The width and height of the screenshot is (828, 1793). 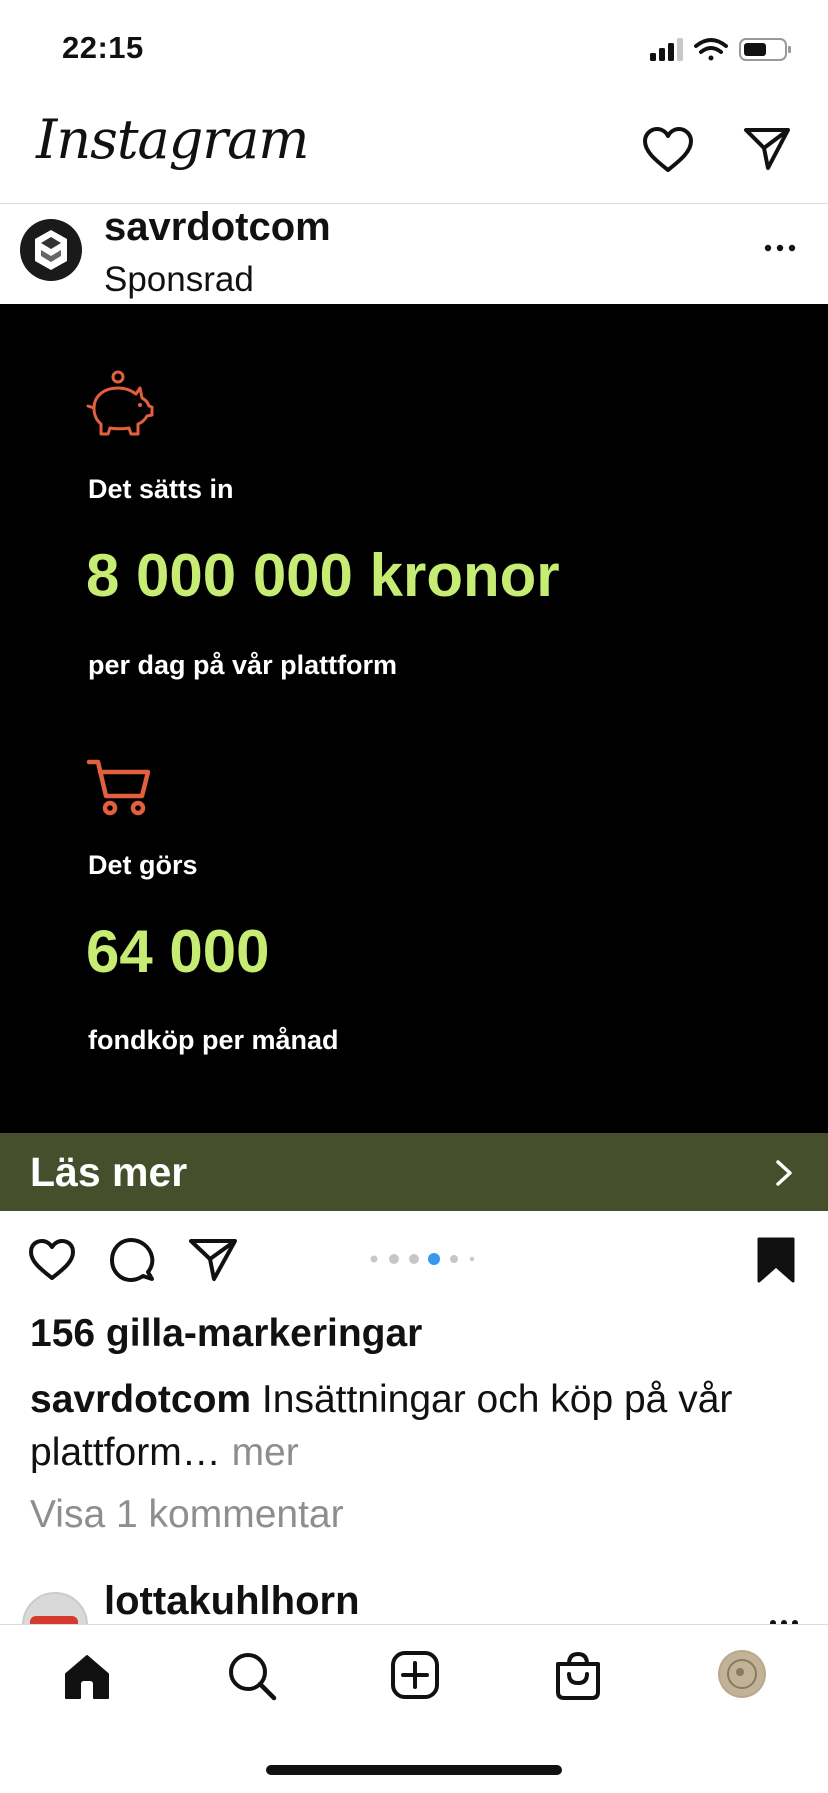 I want to click on wifi-icon, so click(x=711, y=49).